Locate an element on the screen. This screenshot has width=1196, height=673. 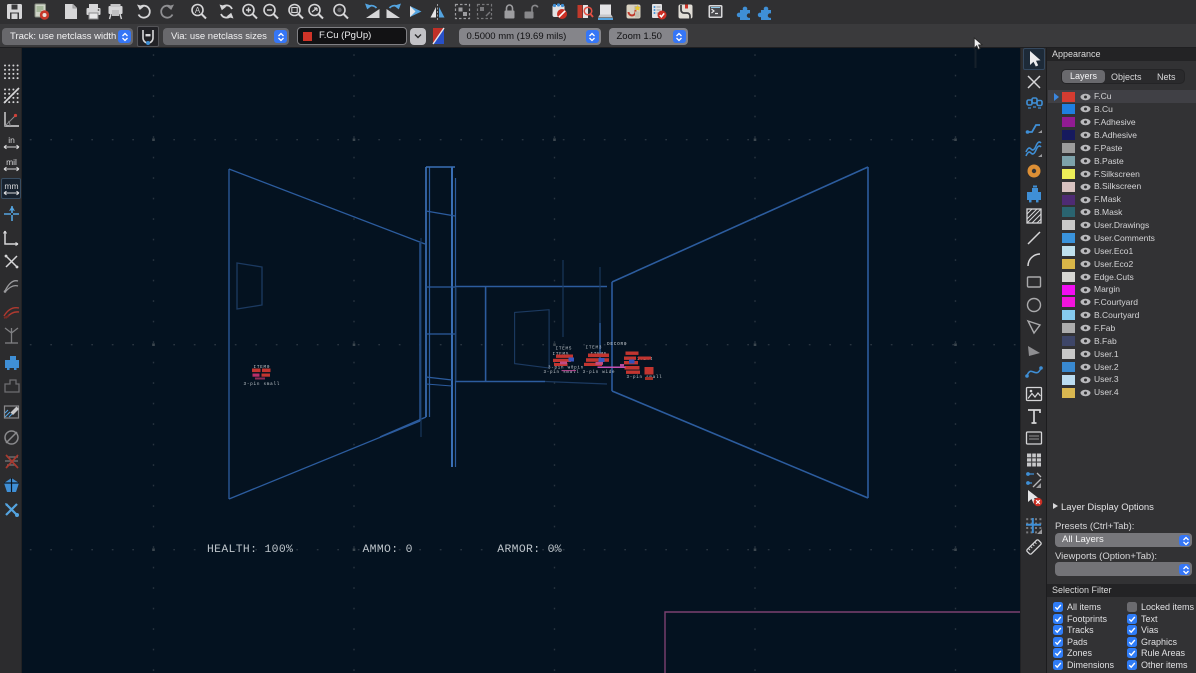
svg-text: ARMOR: 0% is located at coordinates (529, 550).